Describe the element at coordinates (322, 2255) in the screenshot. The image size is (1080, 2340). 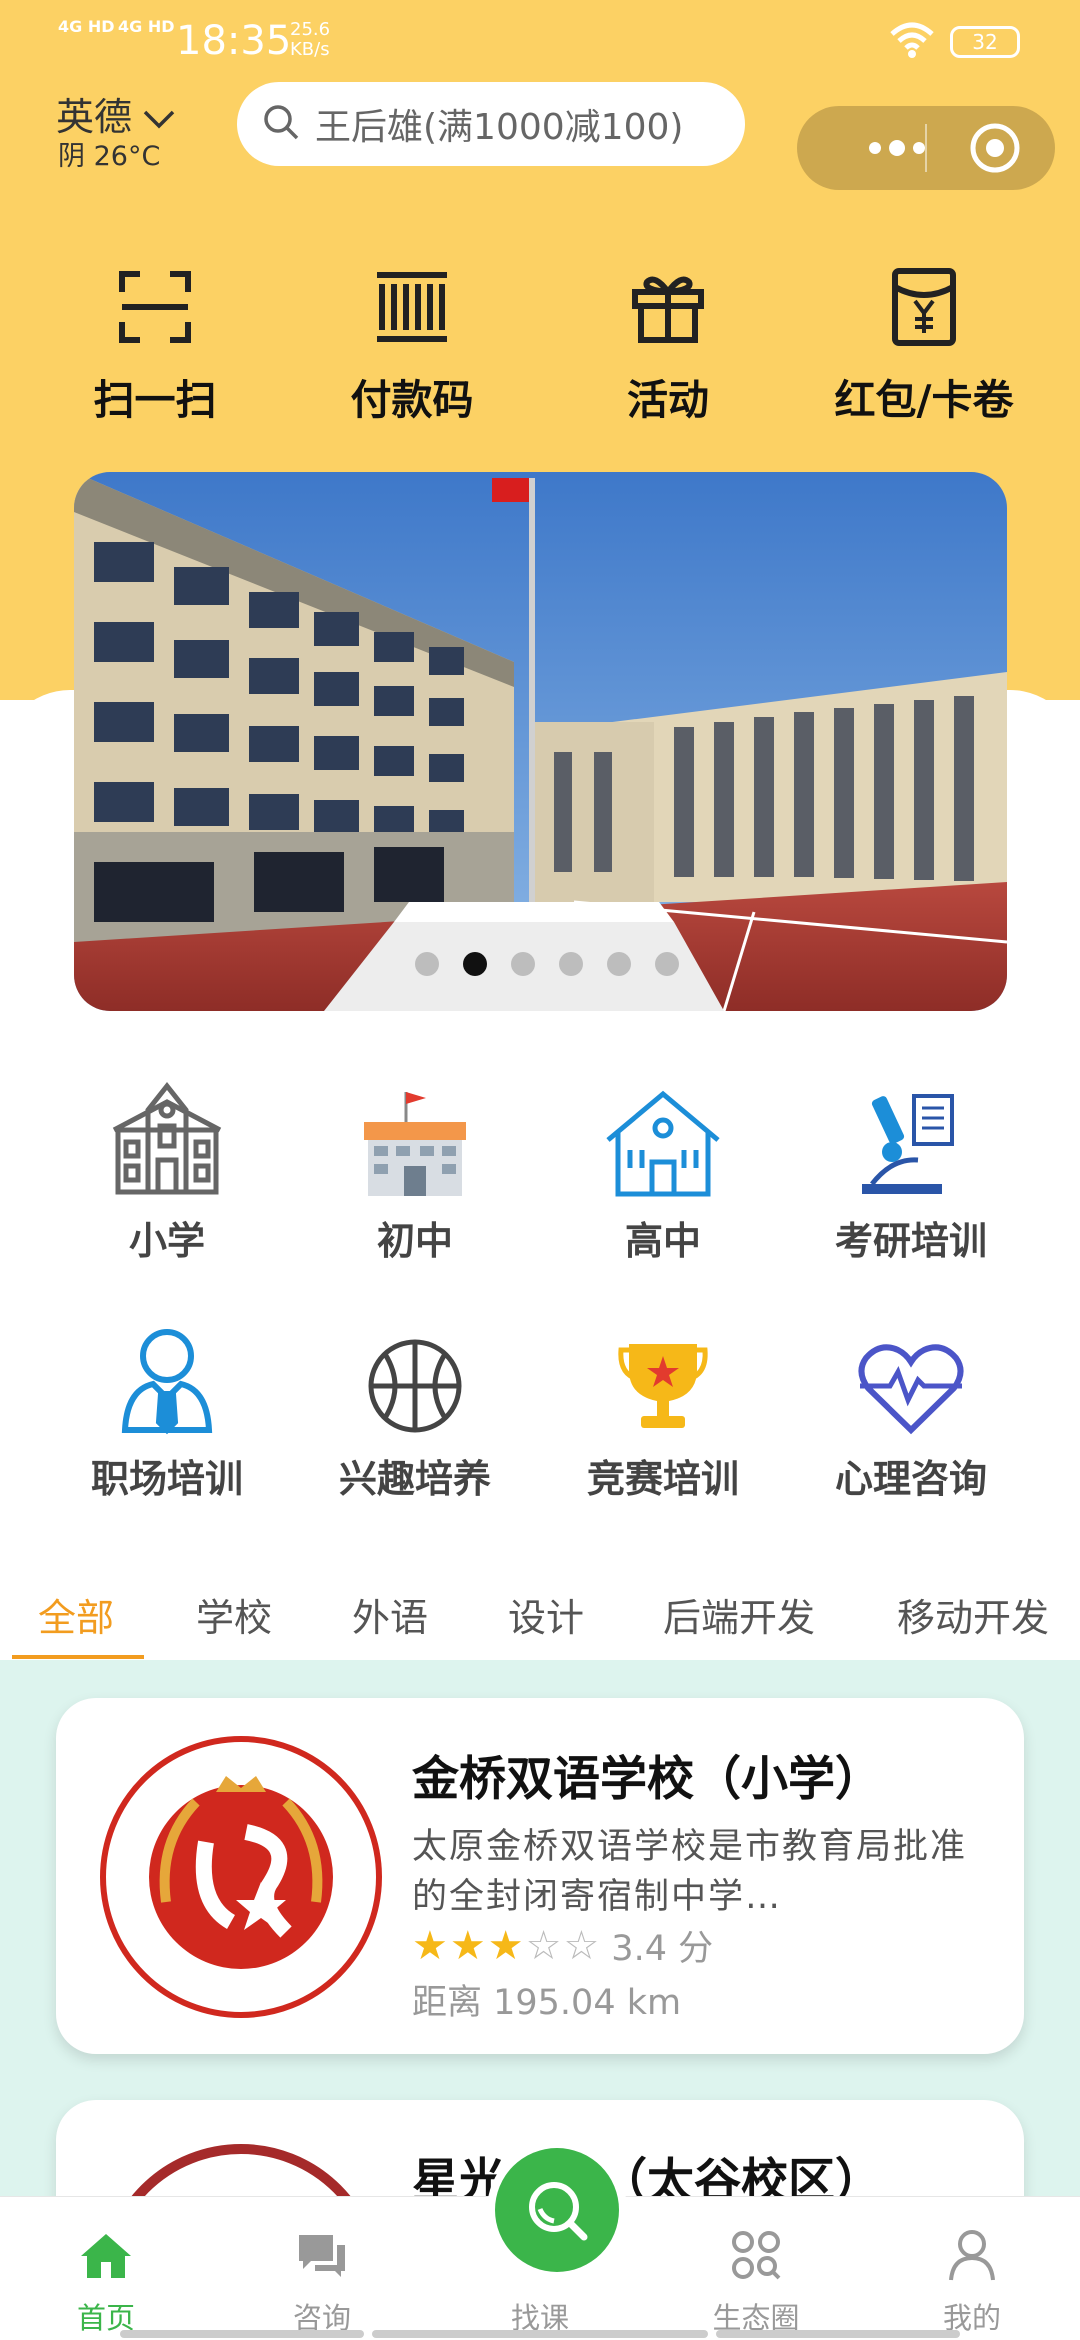
I see `chat-icon` at that location.